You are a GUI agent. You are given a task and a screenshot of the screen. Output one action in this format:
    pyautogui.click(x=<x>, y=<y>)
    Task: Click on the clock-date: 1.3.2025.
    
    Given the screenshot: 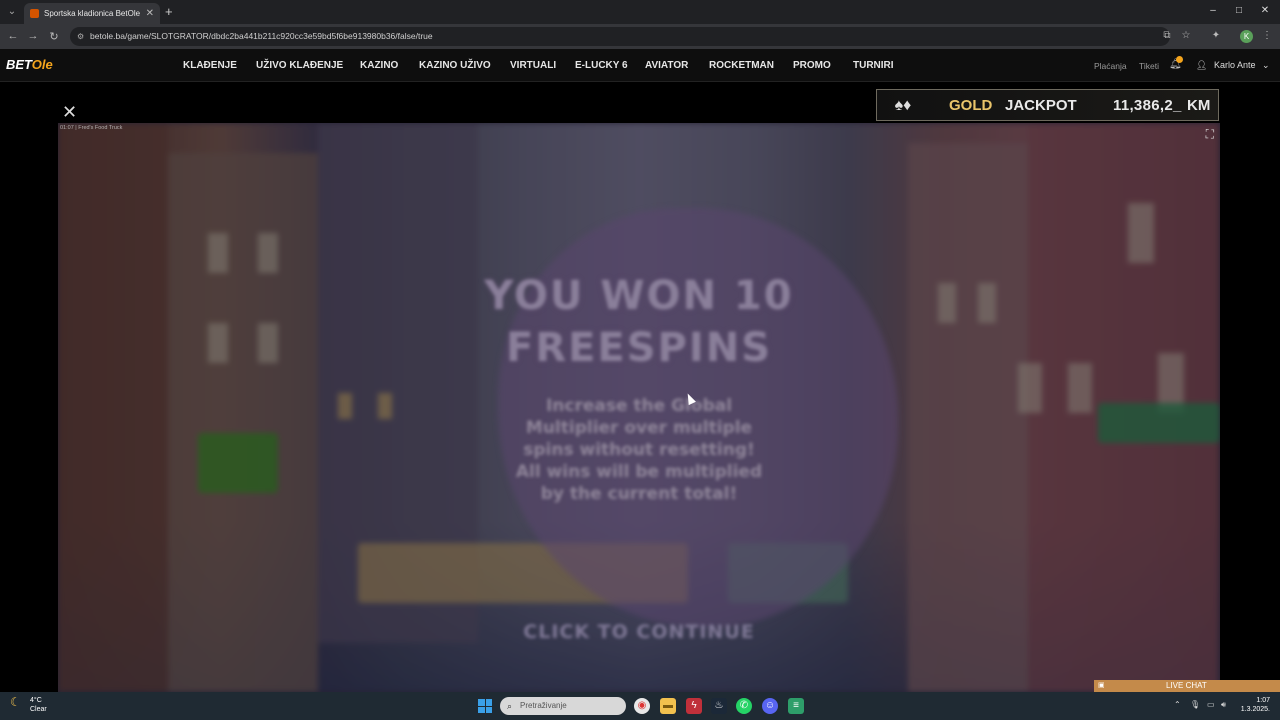 What is the action you would take?
    pyautogui.click(x=1255, y=709)
    